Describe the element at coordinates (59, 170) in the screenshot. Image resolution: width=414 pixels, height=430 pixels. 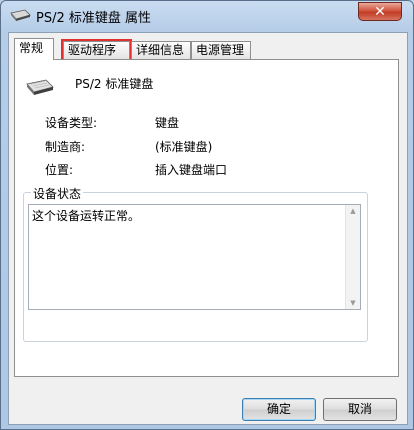
I see `location-label: 位置:` at that location.